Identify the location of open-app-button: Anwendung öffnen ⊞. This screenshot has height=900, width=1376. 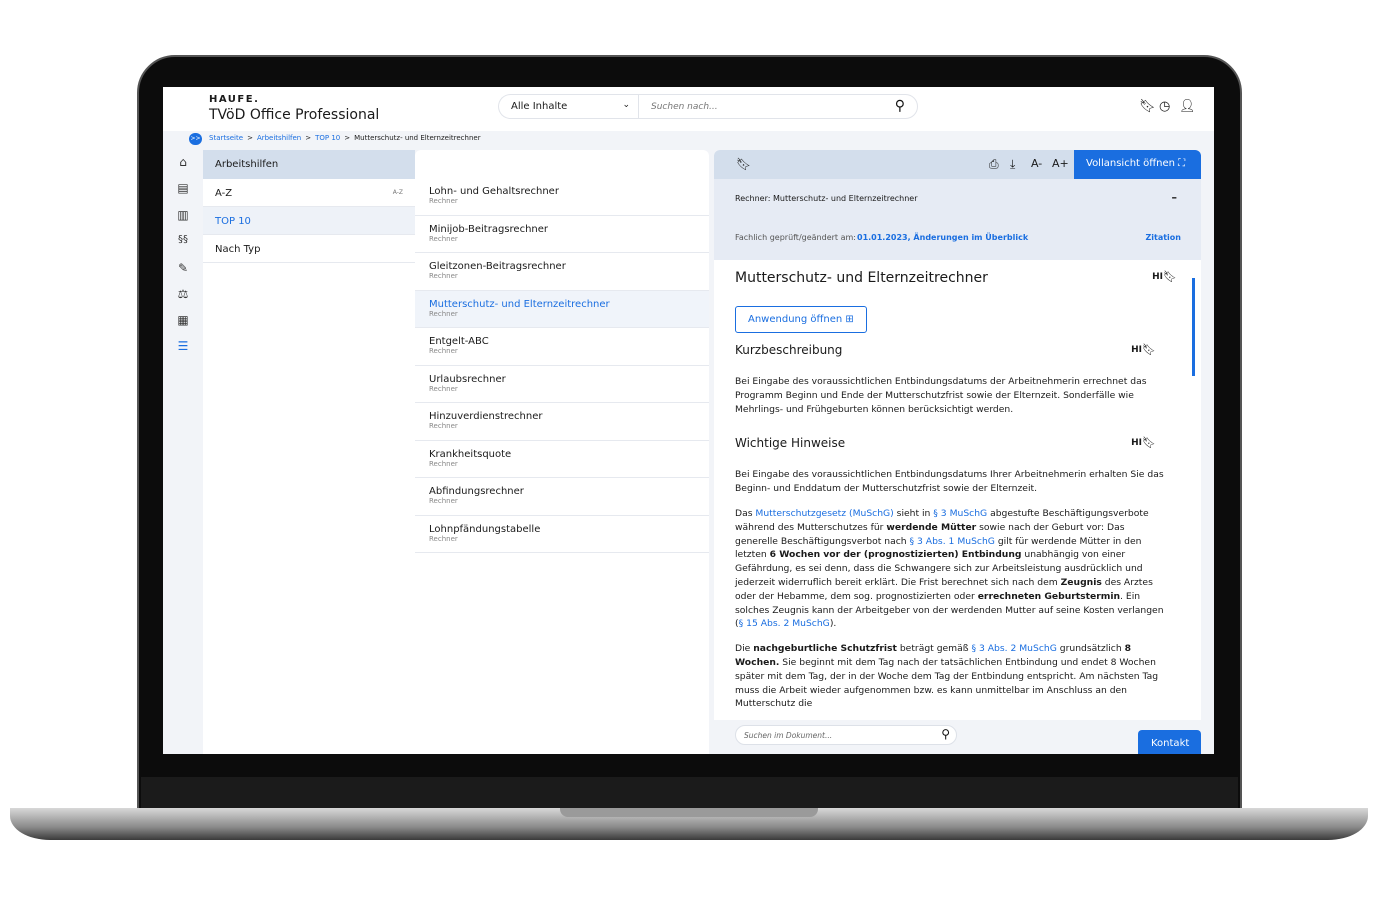
(801, 319).